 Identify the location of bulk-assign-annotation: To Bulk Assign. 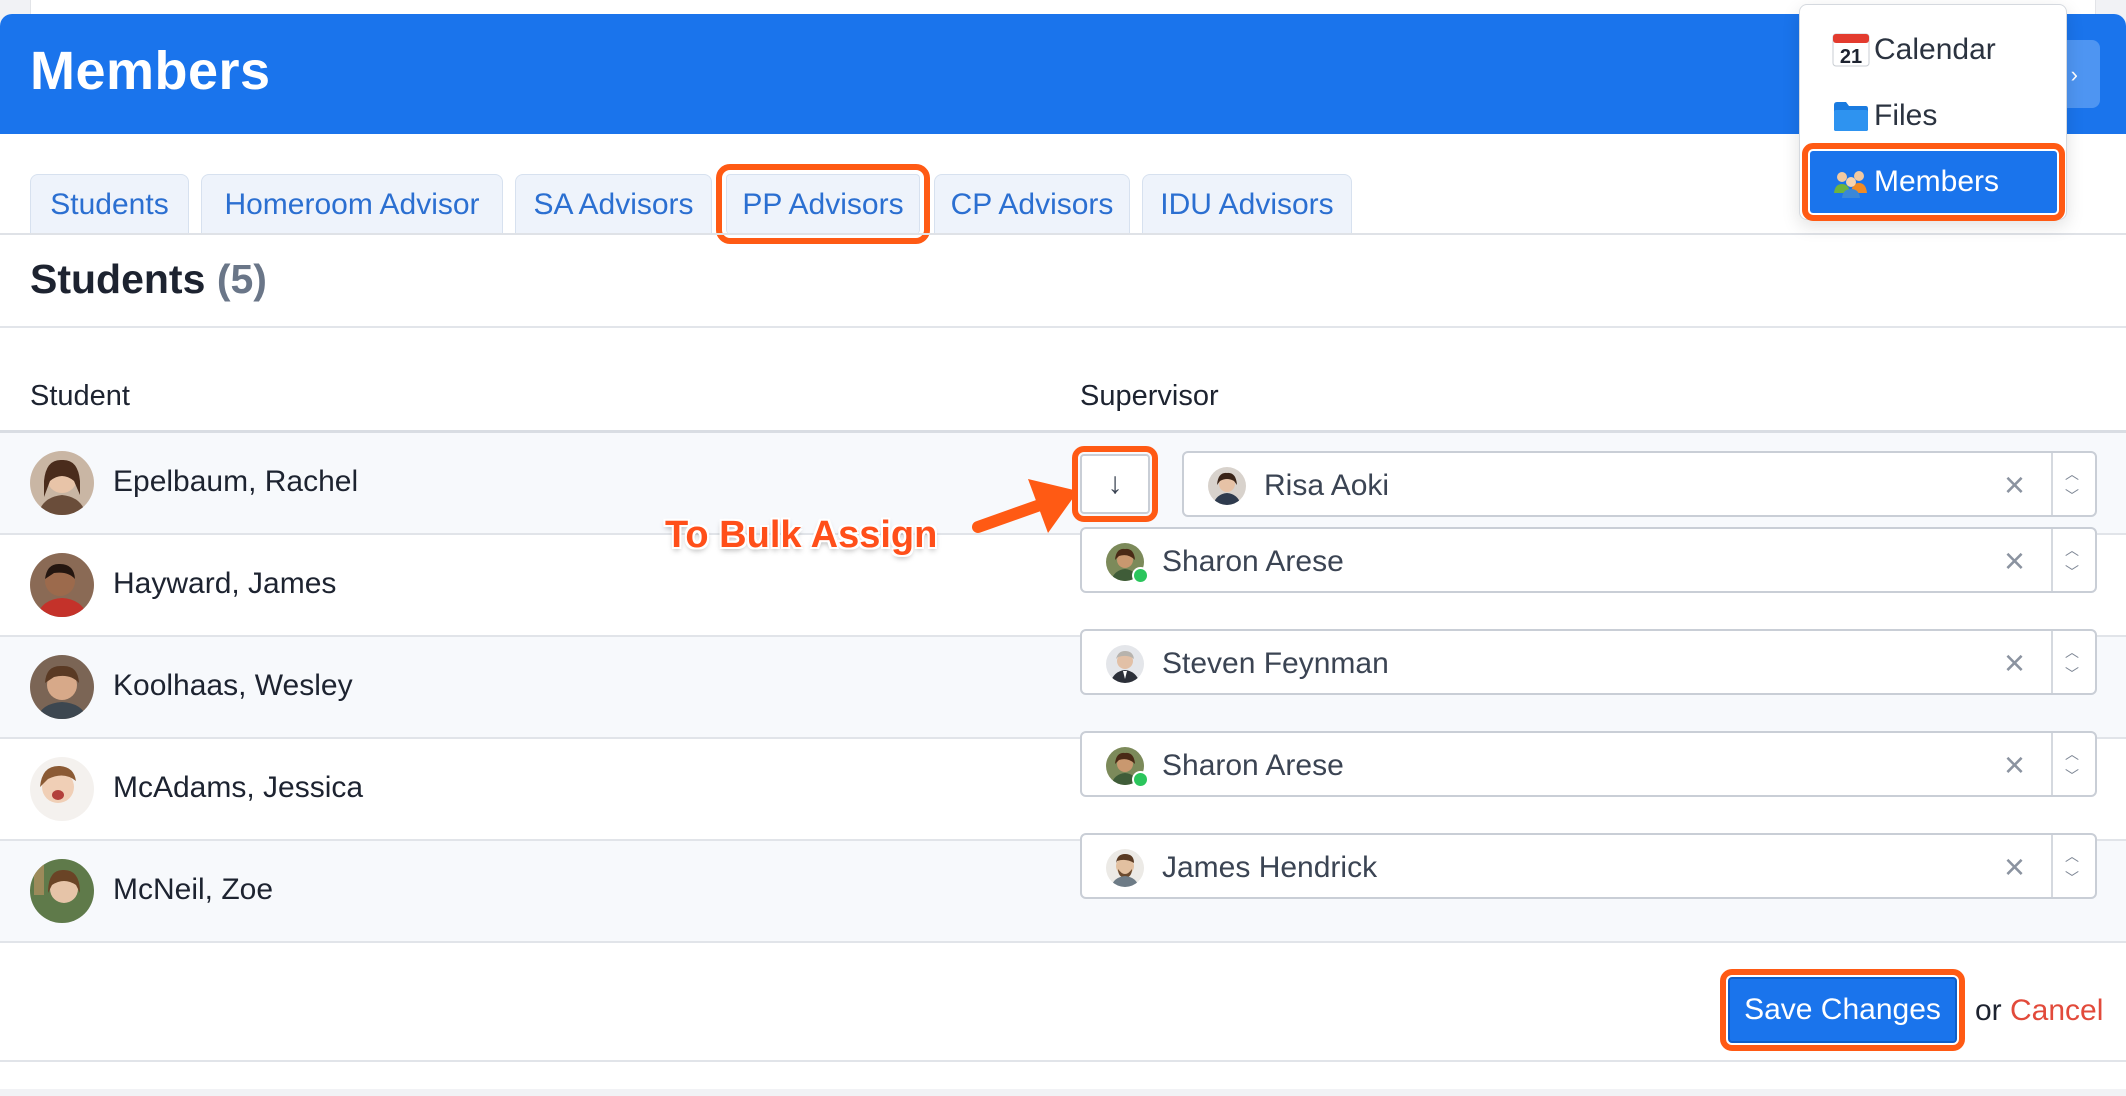
(801, 535).